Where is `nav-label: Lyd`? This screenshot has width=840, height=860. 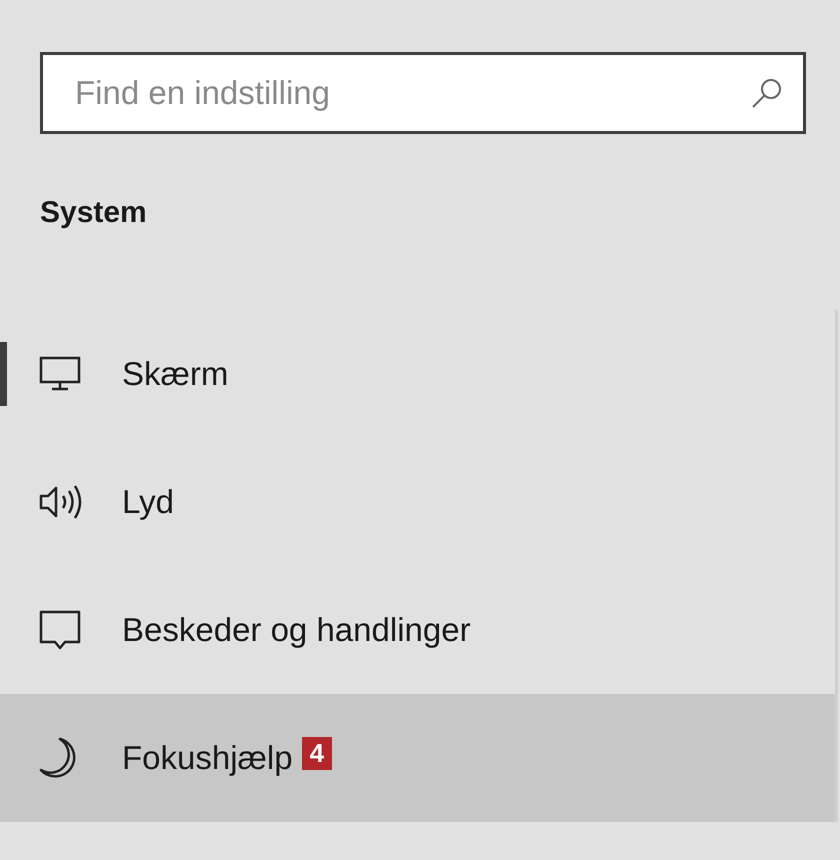 nav-label: Lyd is located at coordinates (148, 502).